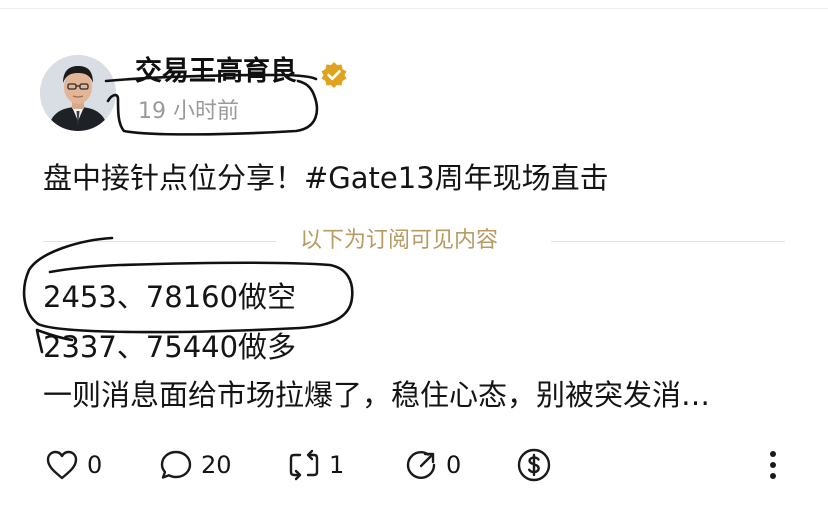 This screenshot has width=828, height=530. I want to click on content-line-long-levels: 2337、75440做多, so click(170, 347).